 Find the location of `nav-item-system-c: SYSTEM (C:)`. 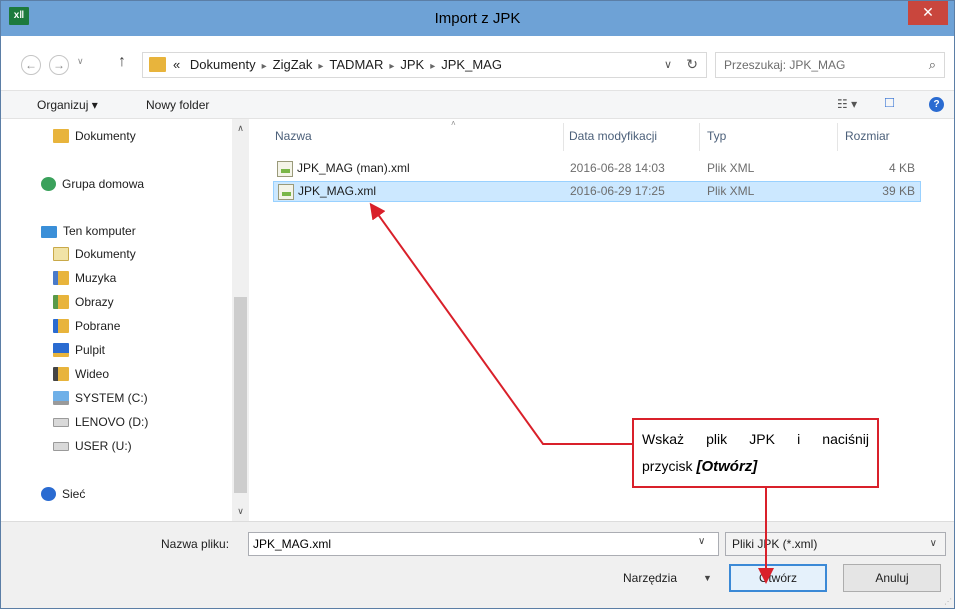

nav-item-system-c: SYSTEM (C:) is located at coordinates (100, 398).